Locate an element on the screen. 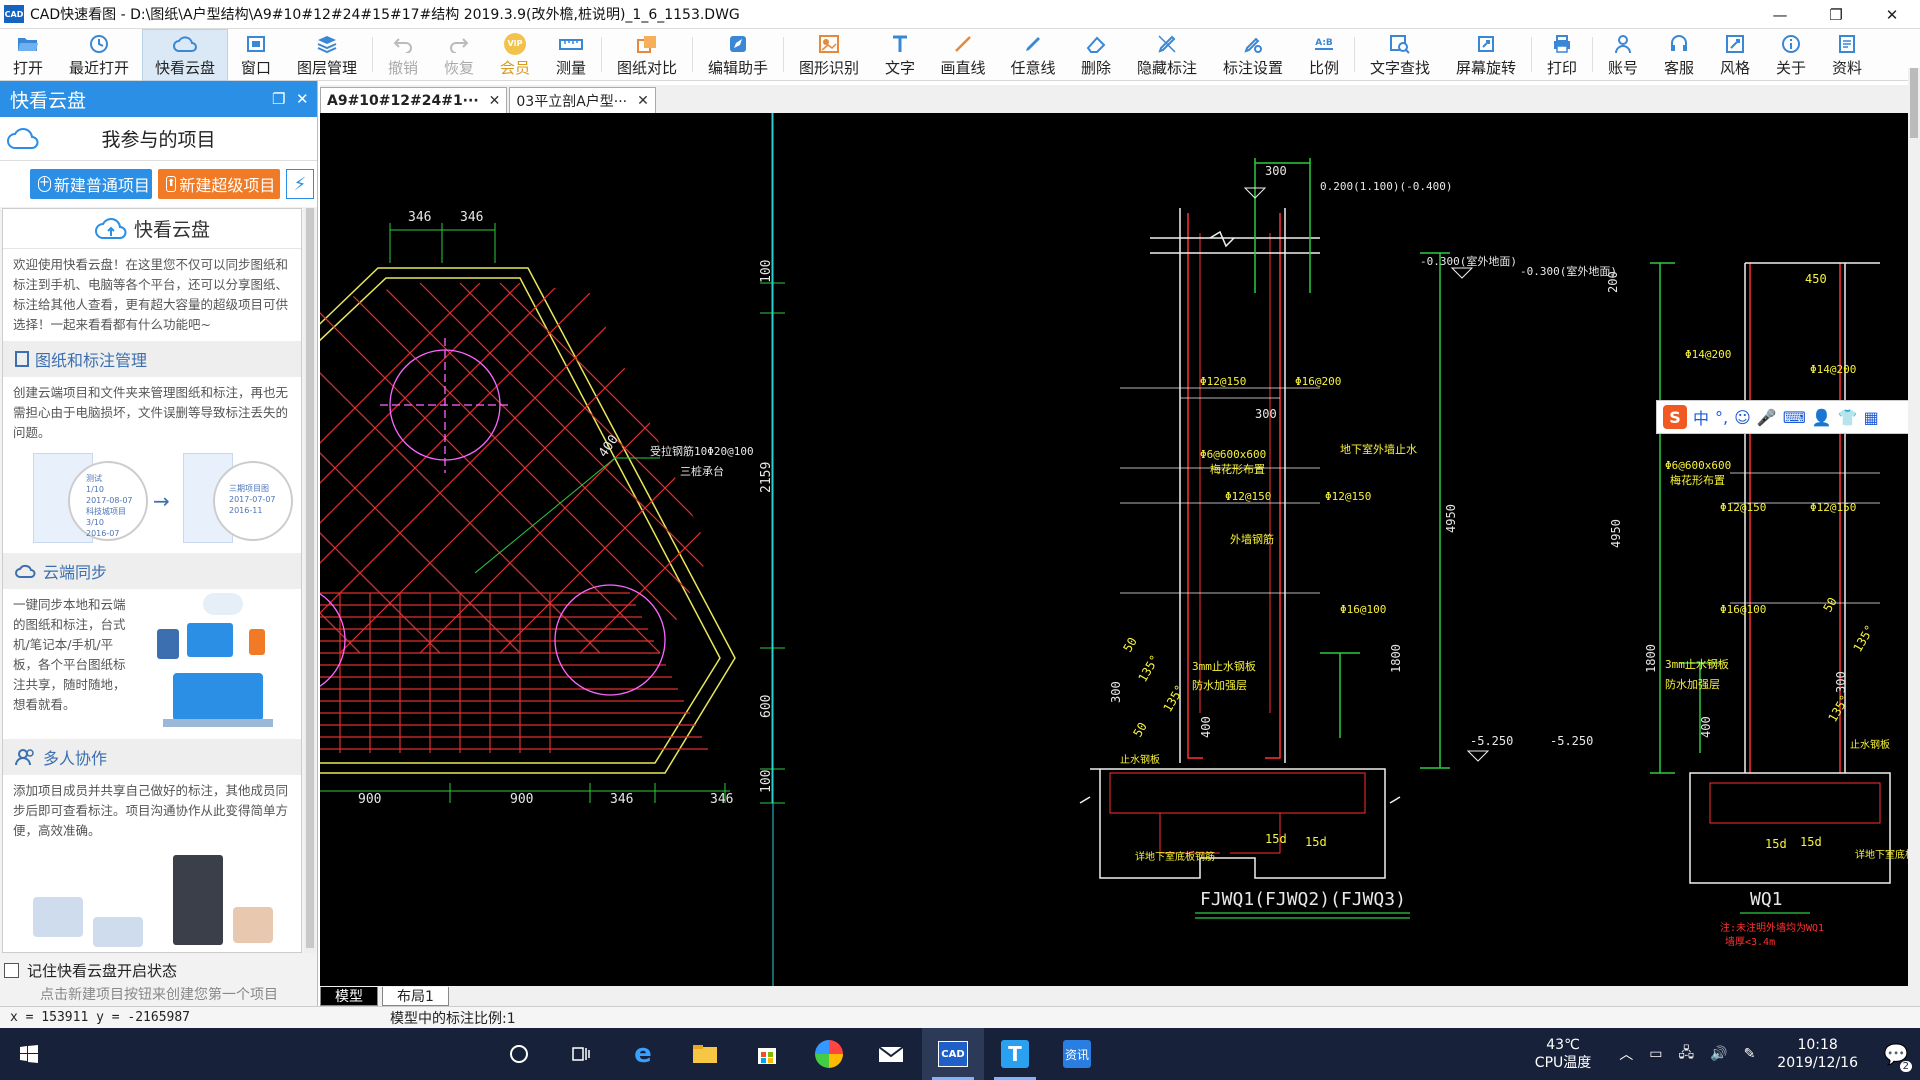 This screenshot has height=1080, width=1920. toolbar-style-button: 风格 is located at coordinates (1735, 55).